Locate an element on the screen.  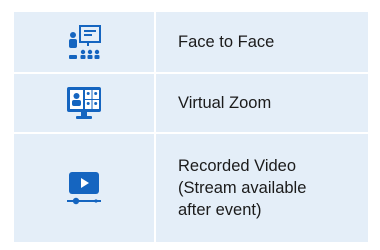
label-line: Recorded Video is located at coordinates (237, 166).